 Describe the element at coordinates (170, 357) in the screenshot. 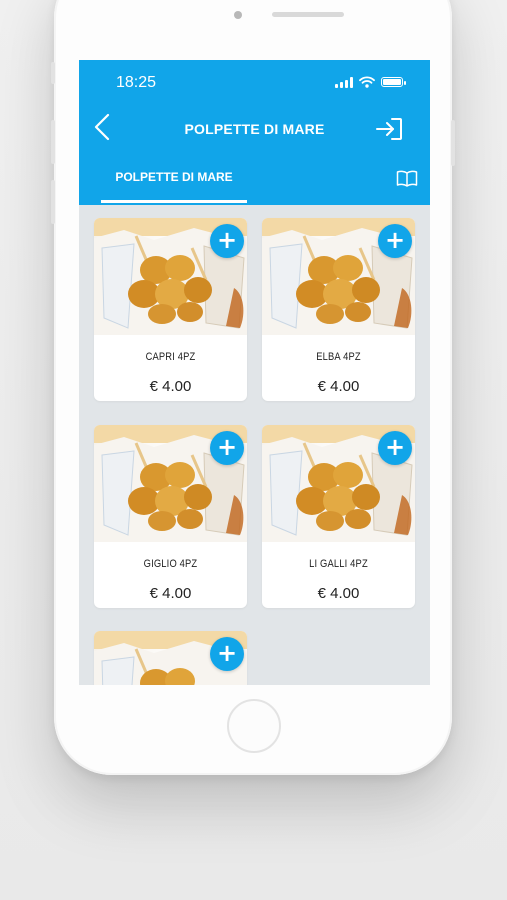

I see `product-name: CAPRI 4PZ` at that location.